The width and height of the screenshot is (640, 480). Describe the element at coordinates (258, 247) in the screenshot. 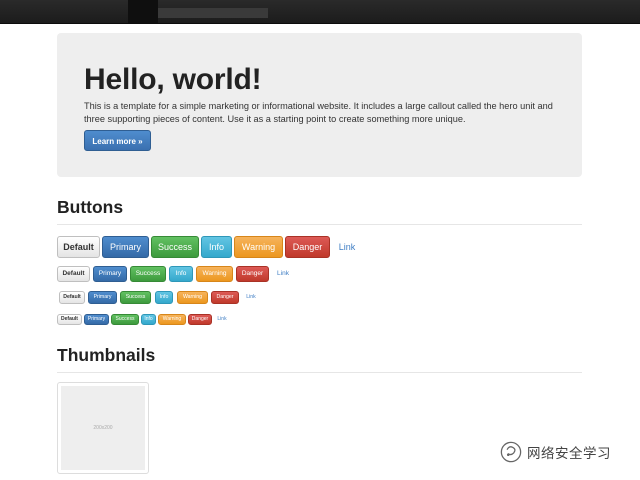

I see `warning-button-large: Warning` at that location.